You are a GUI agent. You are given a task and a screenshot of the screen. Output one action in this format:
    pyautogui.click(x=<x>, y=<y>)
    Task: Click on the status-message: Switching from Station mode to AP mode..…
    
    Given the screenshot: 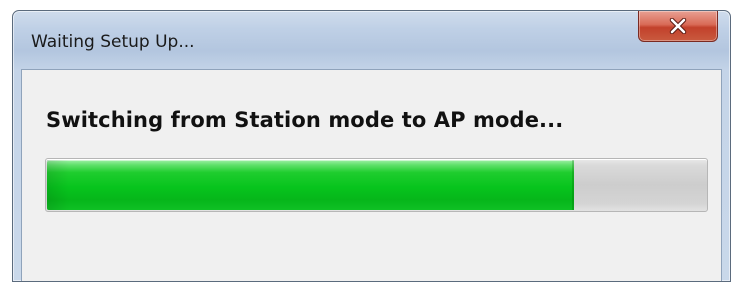 What is the action you would take?
    pyautogui.click(x=305, y=120)
    